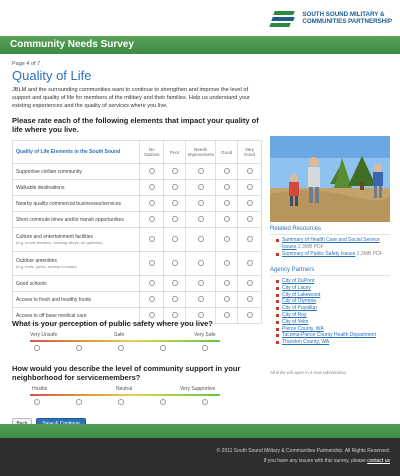 The width and height of the screenshot is (400, 476). I want to click on partner-link: City of Lacey, so click(333, 288).